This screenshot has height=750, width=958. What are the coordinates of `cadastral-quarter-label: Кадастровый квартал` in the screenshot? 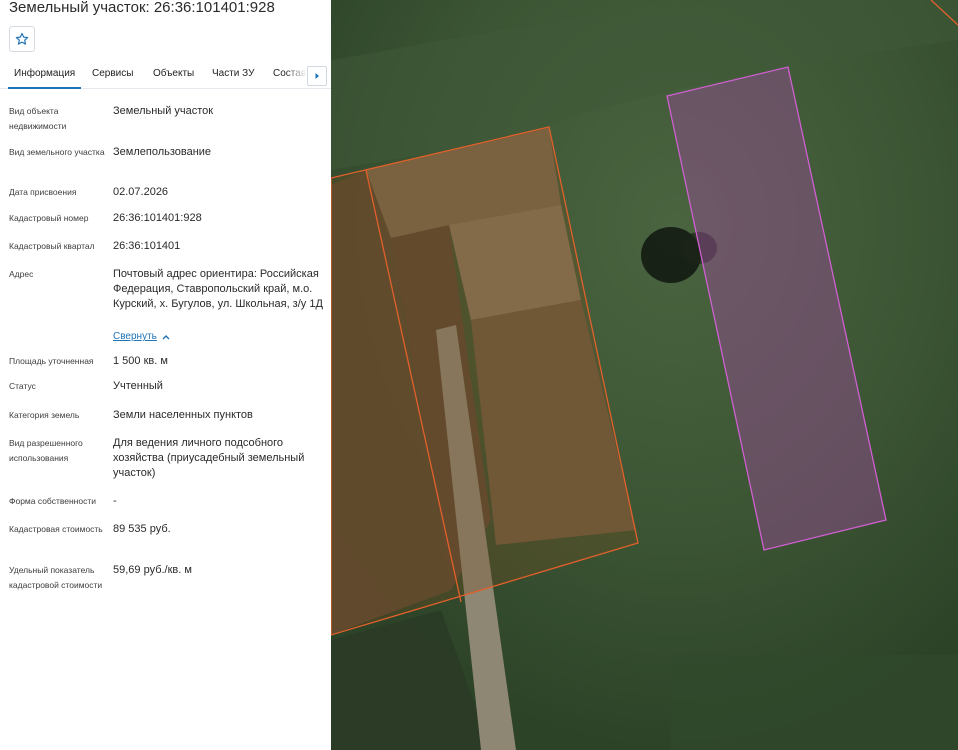 It's located at (52, 246).